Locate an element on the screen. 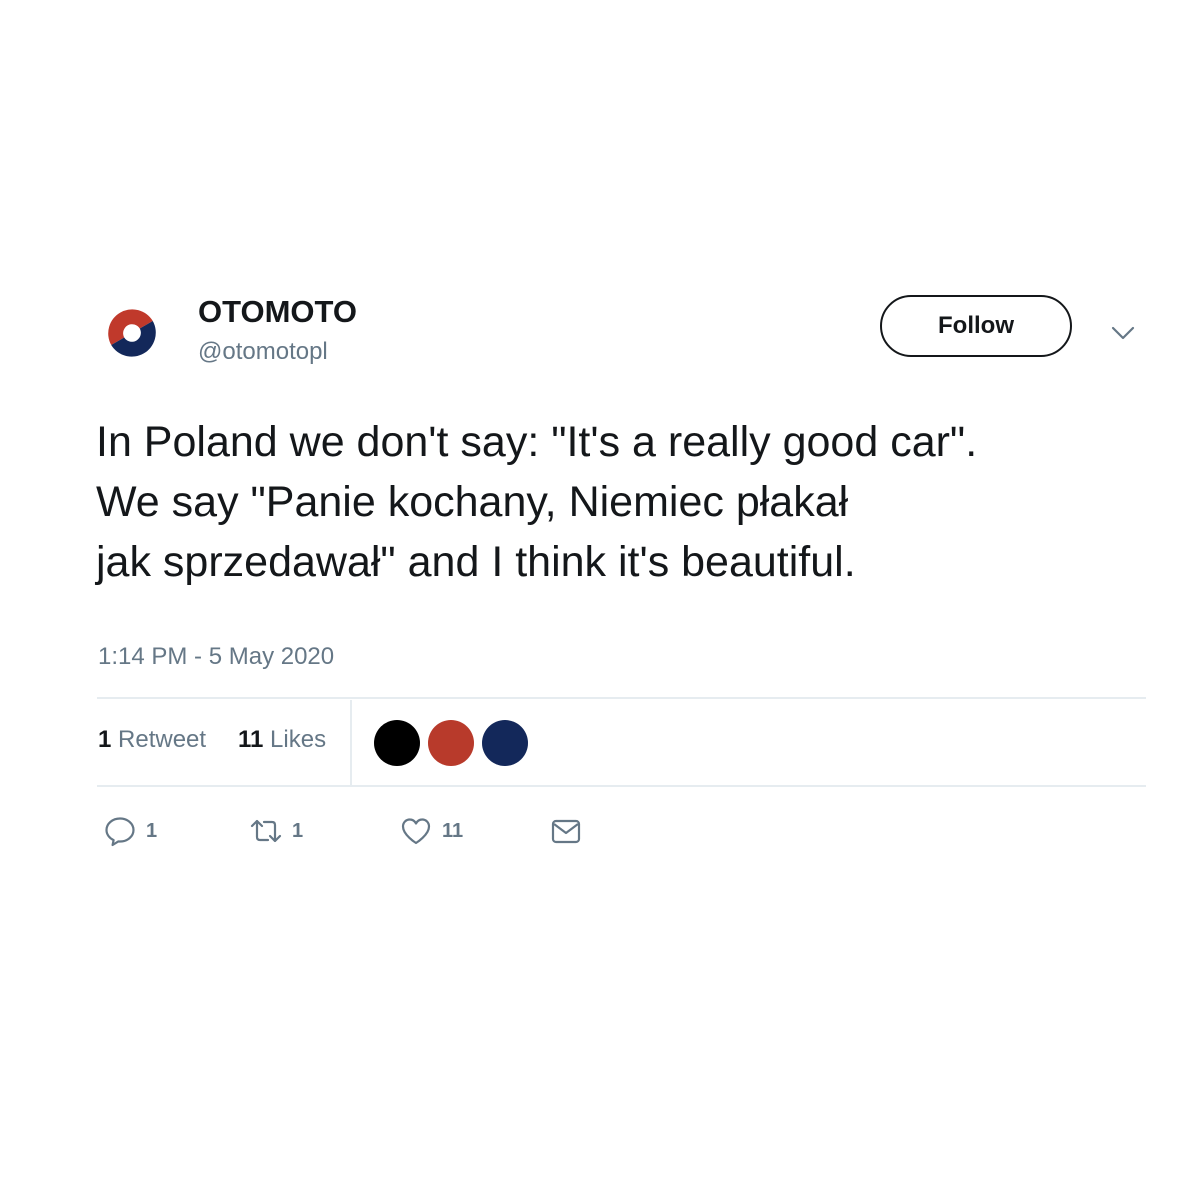 The width and height of the screenshot is (1200, 1200). user-handle: @otomotopl is located at coordinates (263, 352).